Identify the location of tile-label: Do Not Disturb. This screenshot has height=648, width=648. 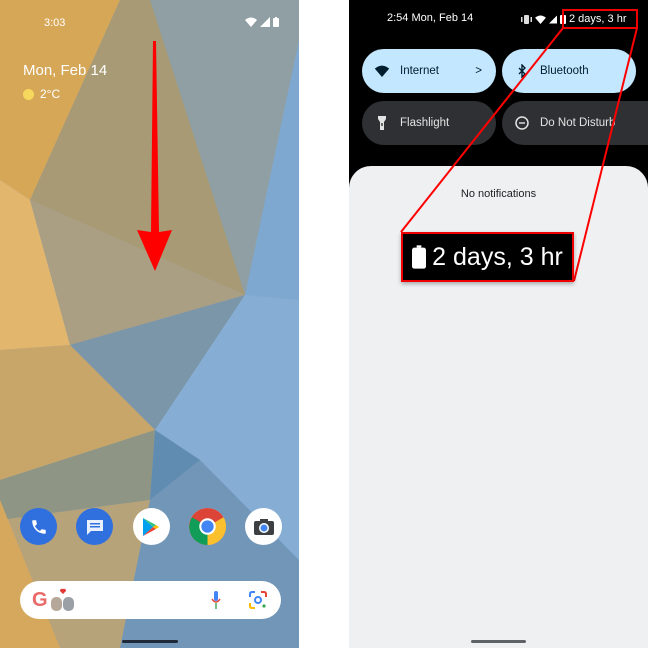
(578, 123).